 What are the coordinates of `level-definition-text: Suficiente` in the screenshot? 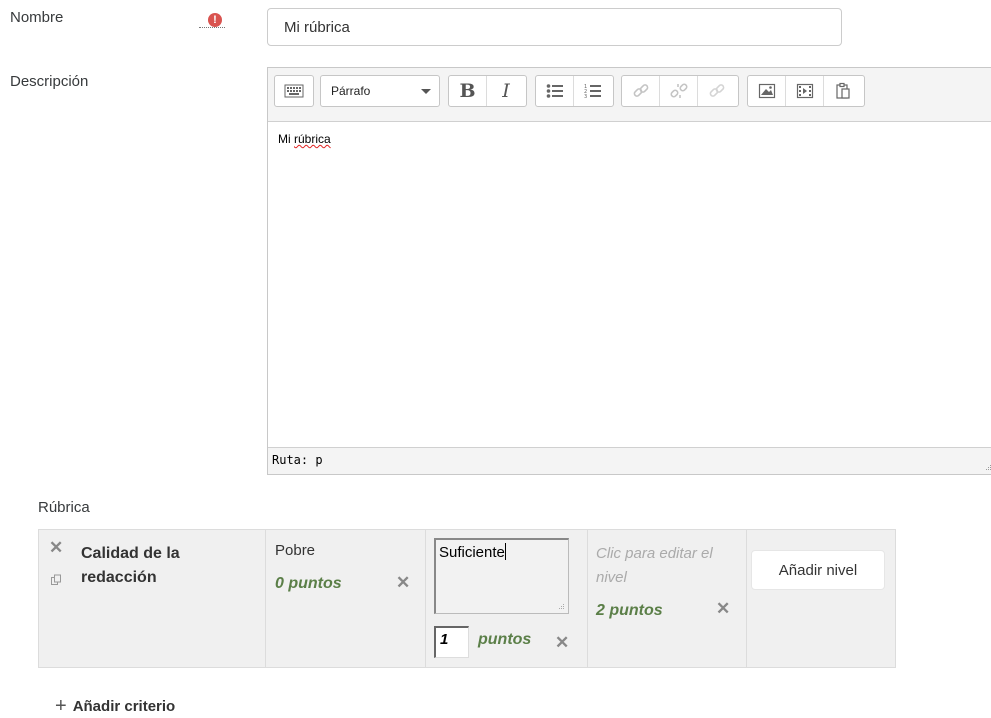 It's located at (472, 552).